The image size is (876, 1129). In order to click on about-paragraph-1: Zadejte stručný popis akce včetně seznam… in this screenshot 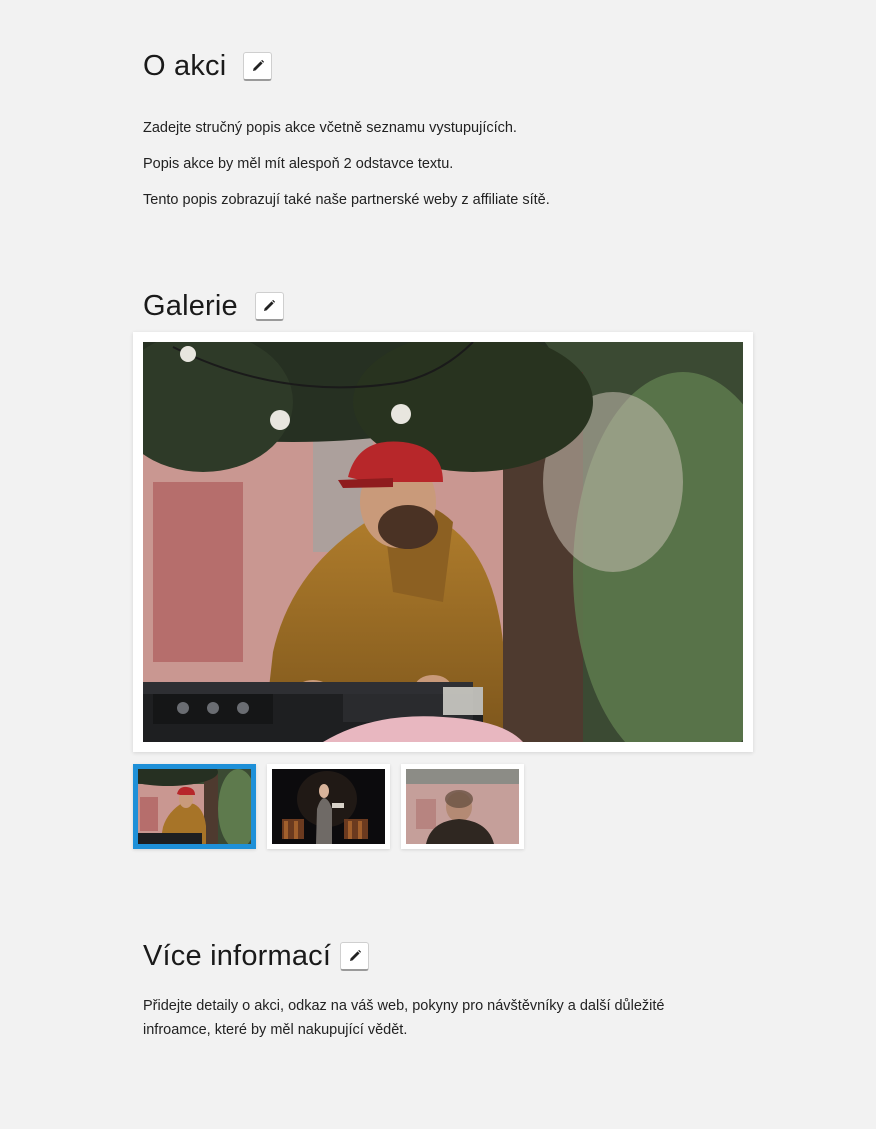, I will do `click(330, 128)`.